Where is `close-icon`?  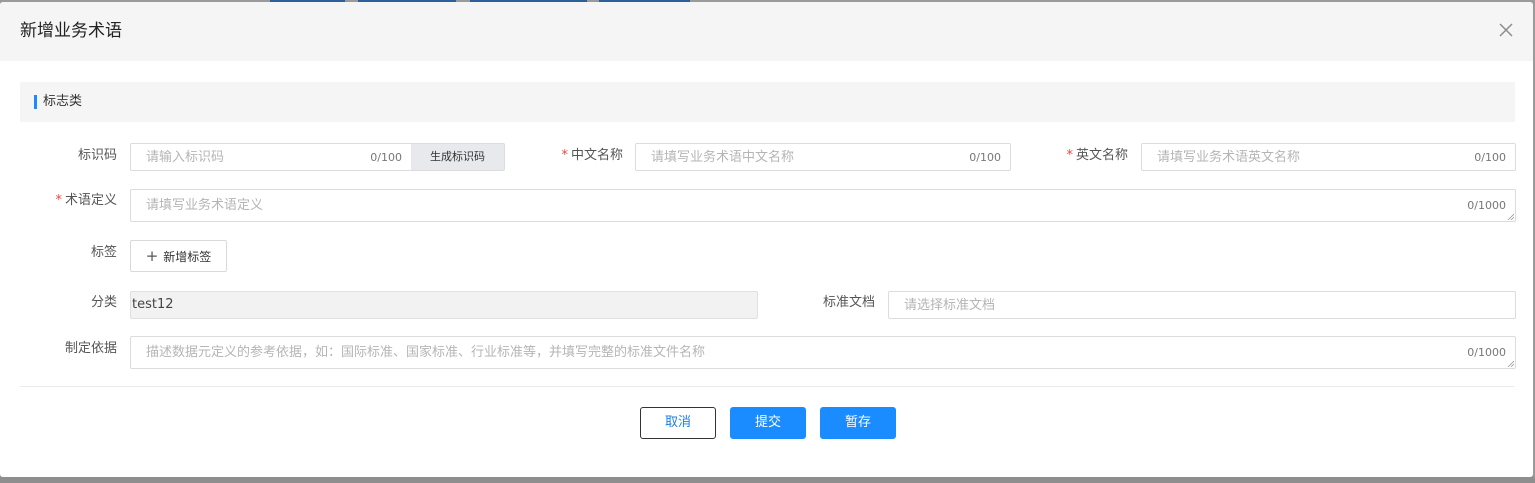
close-icon is located at coordinates (1506, 30).